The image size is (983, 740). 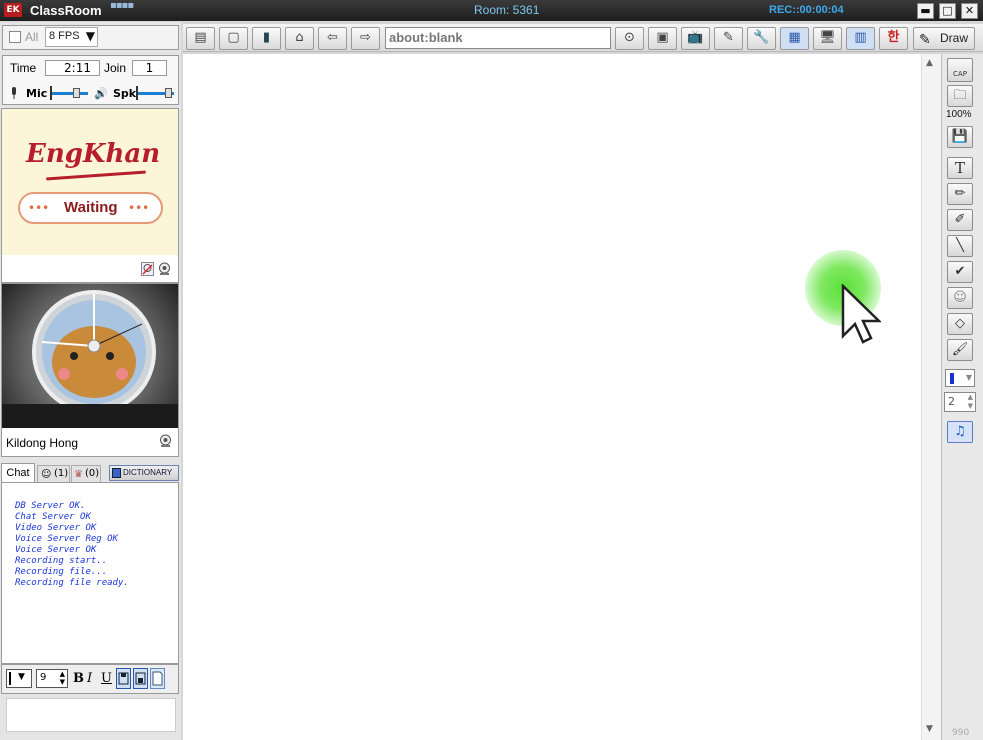 I want to click on capture-button: CAP, so click(x=960, y=70).